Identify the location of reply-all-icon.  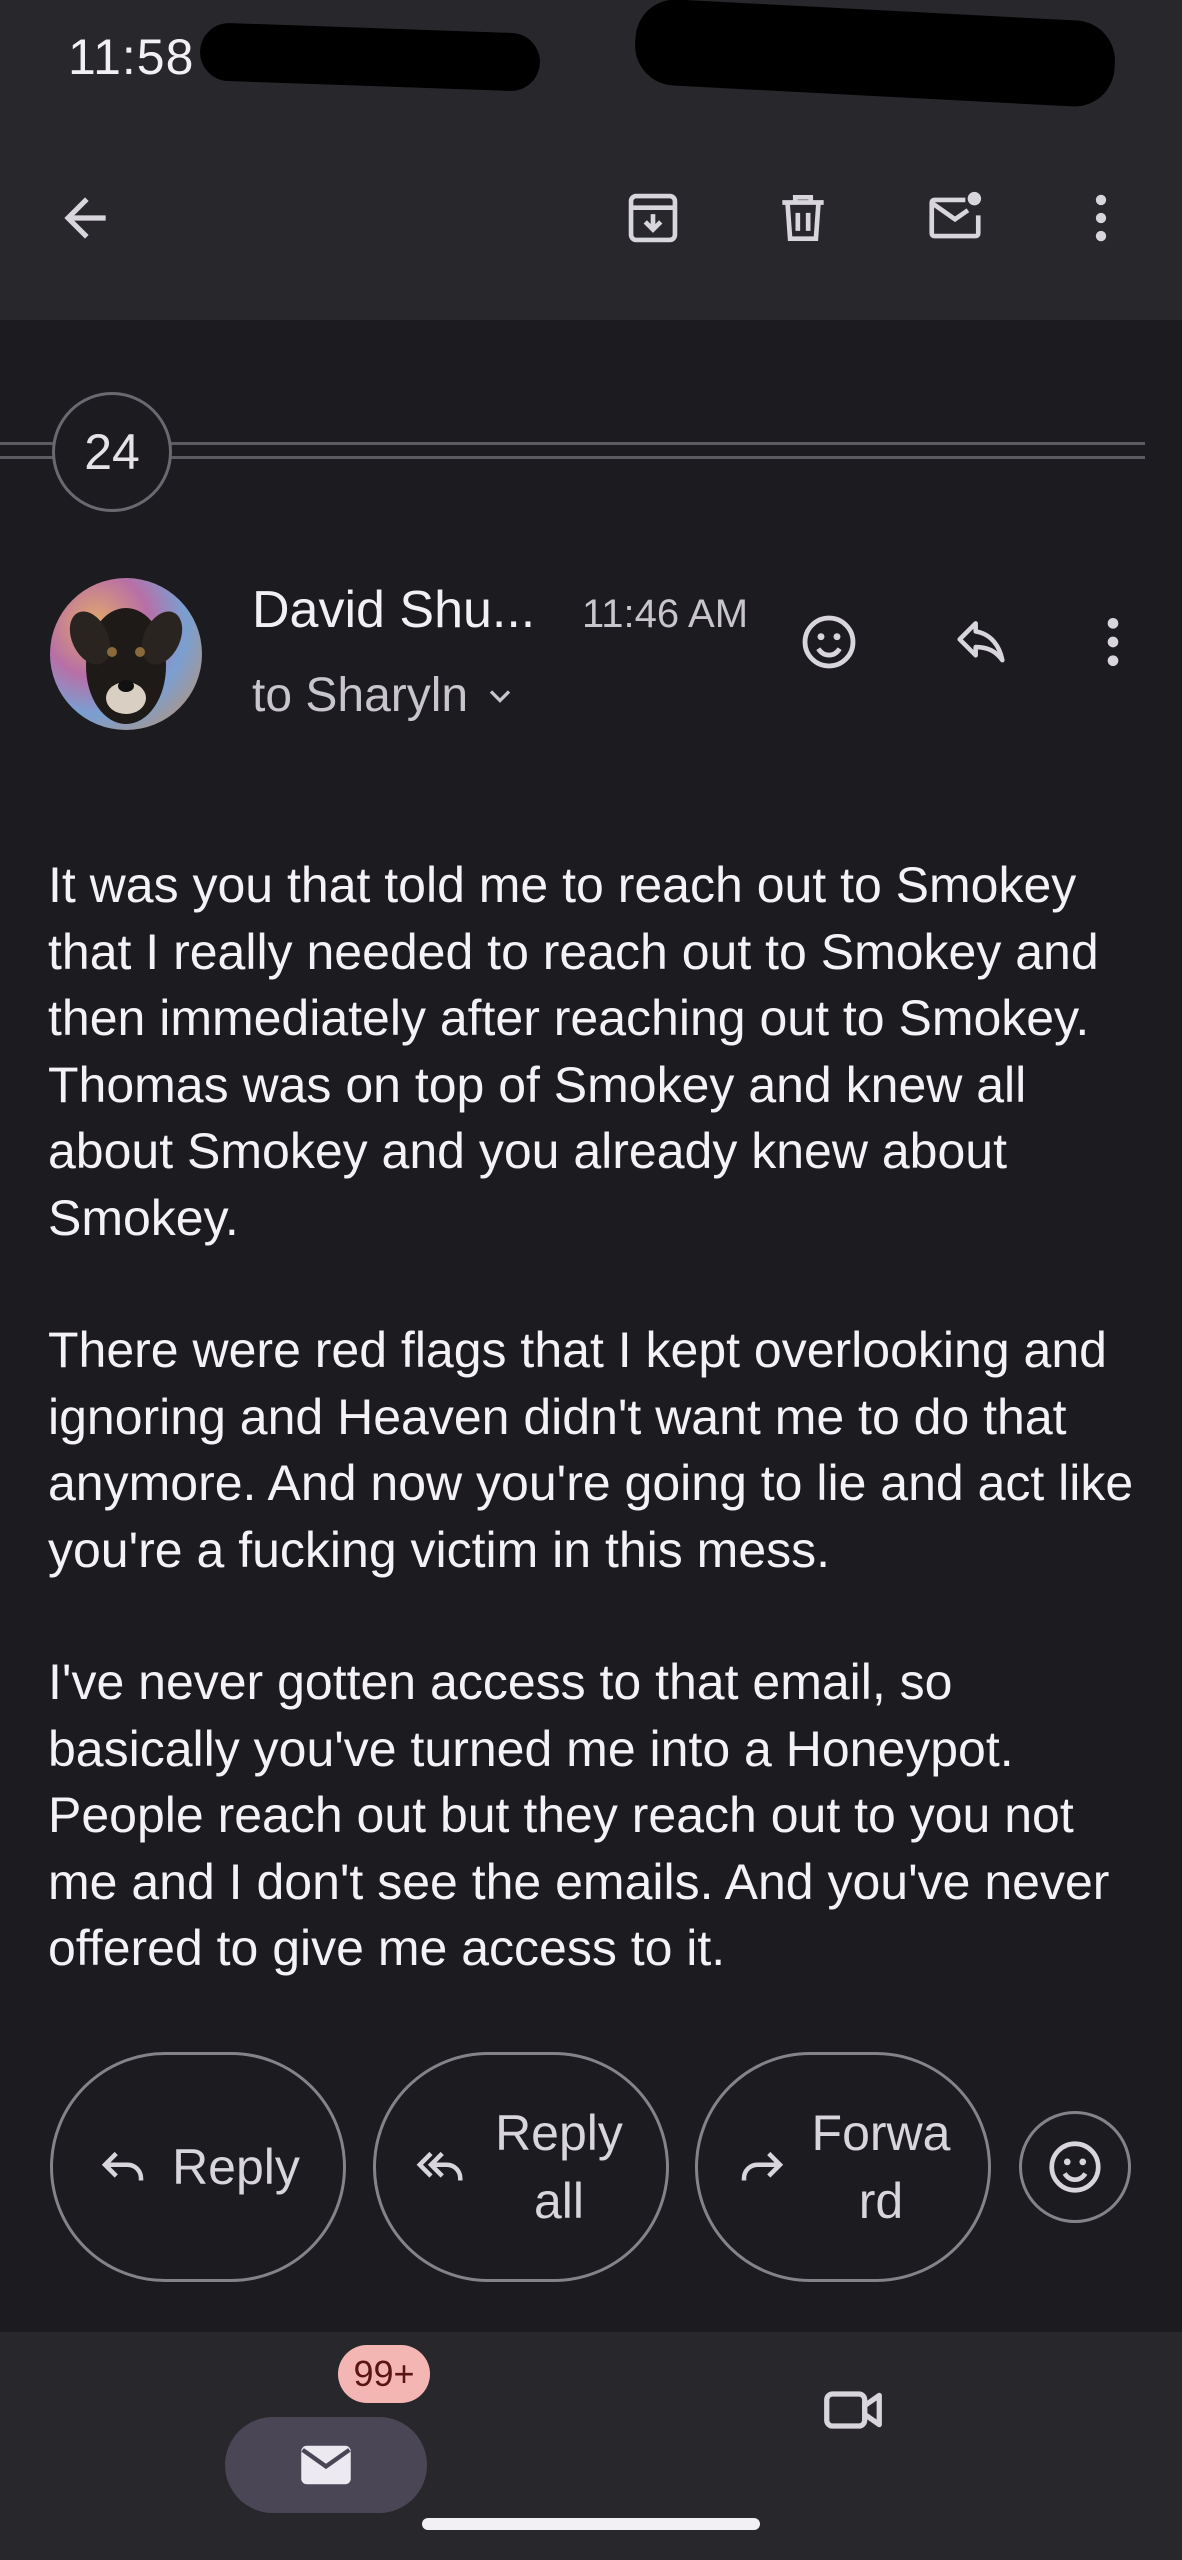
(439, 2166).